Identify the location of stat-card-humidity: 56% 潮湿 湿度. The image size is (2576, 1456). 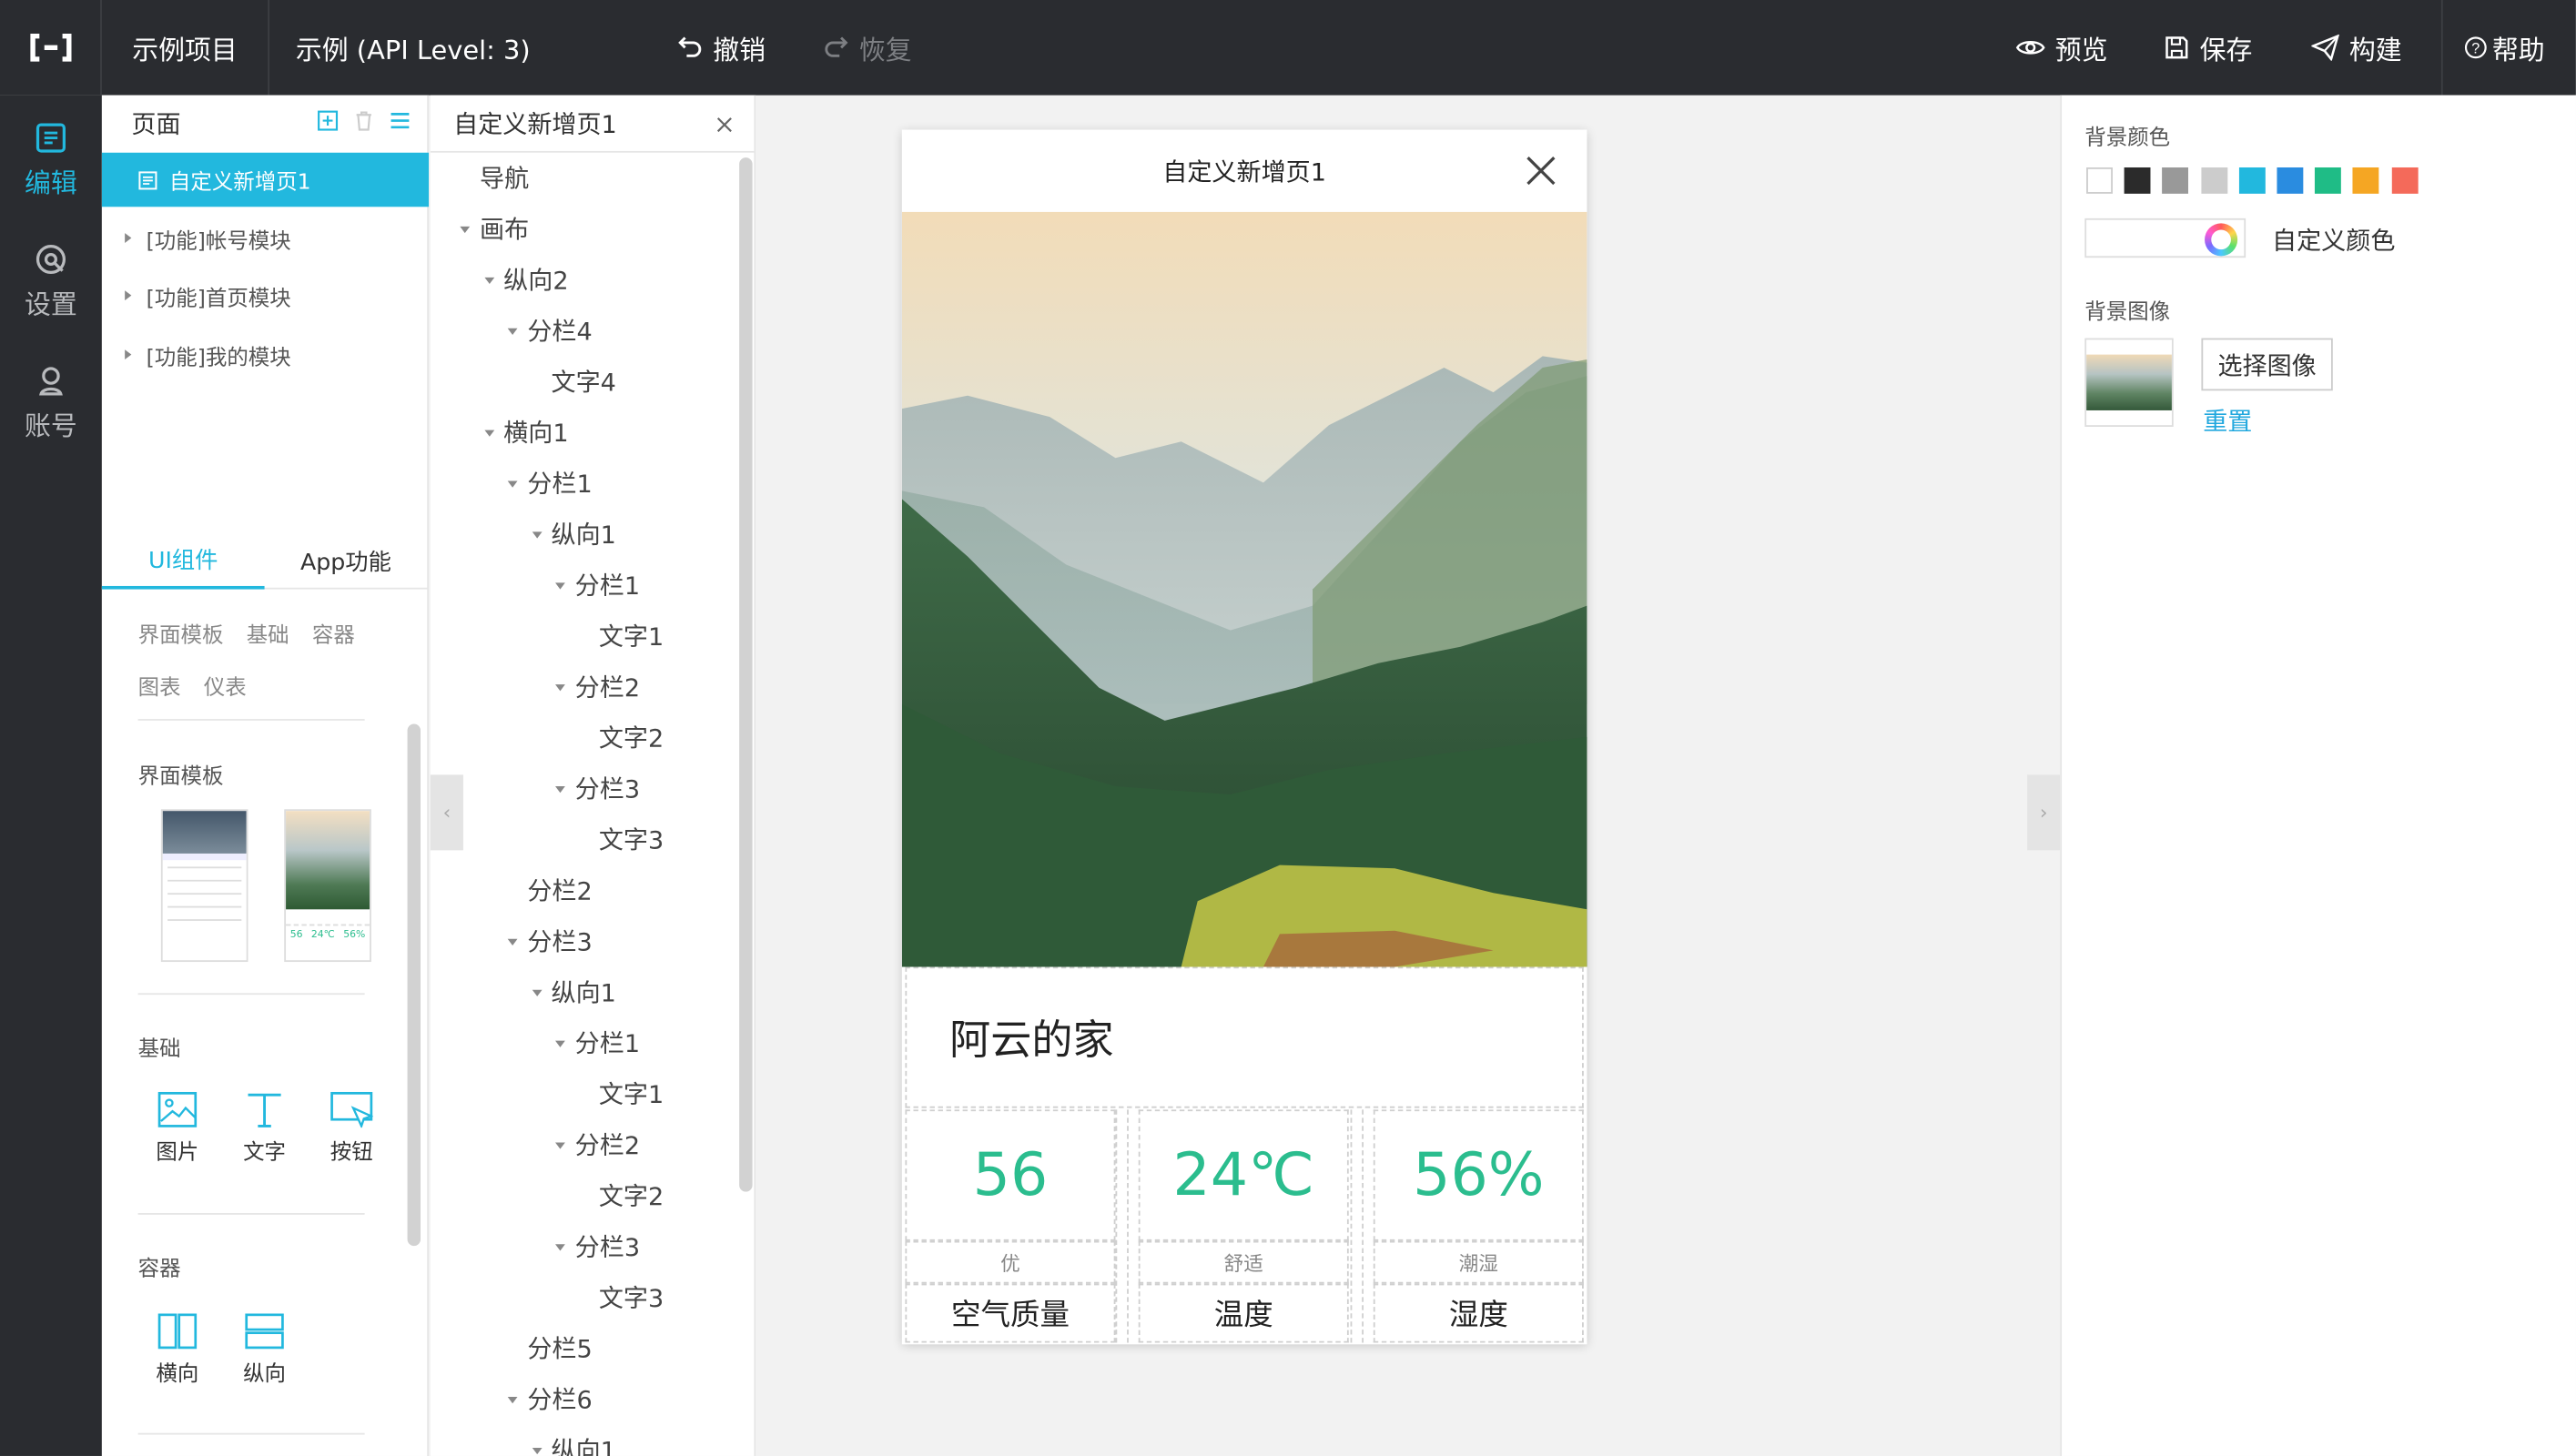
(1478, 1226).